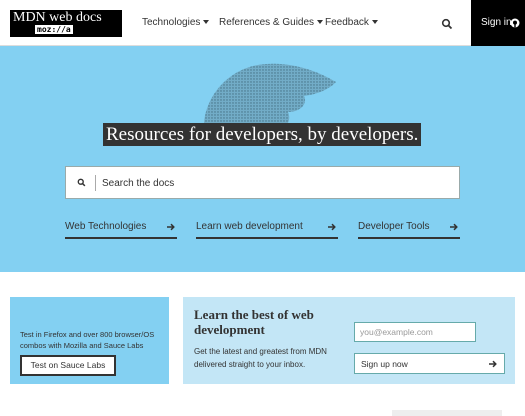 The width and height of the screenshot is (525, 416). I want to click on nav-references-guides-label: References & Guides, so click(267, 22).